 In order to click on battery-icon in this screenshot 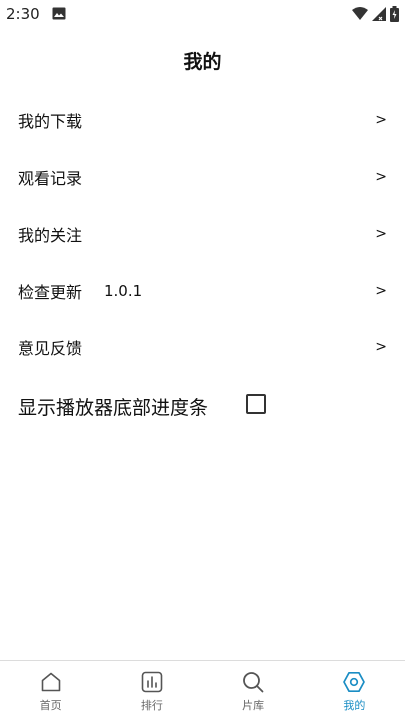, I will do `click(394, 14)`.